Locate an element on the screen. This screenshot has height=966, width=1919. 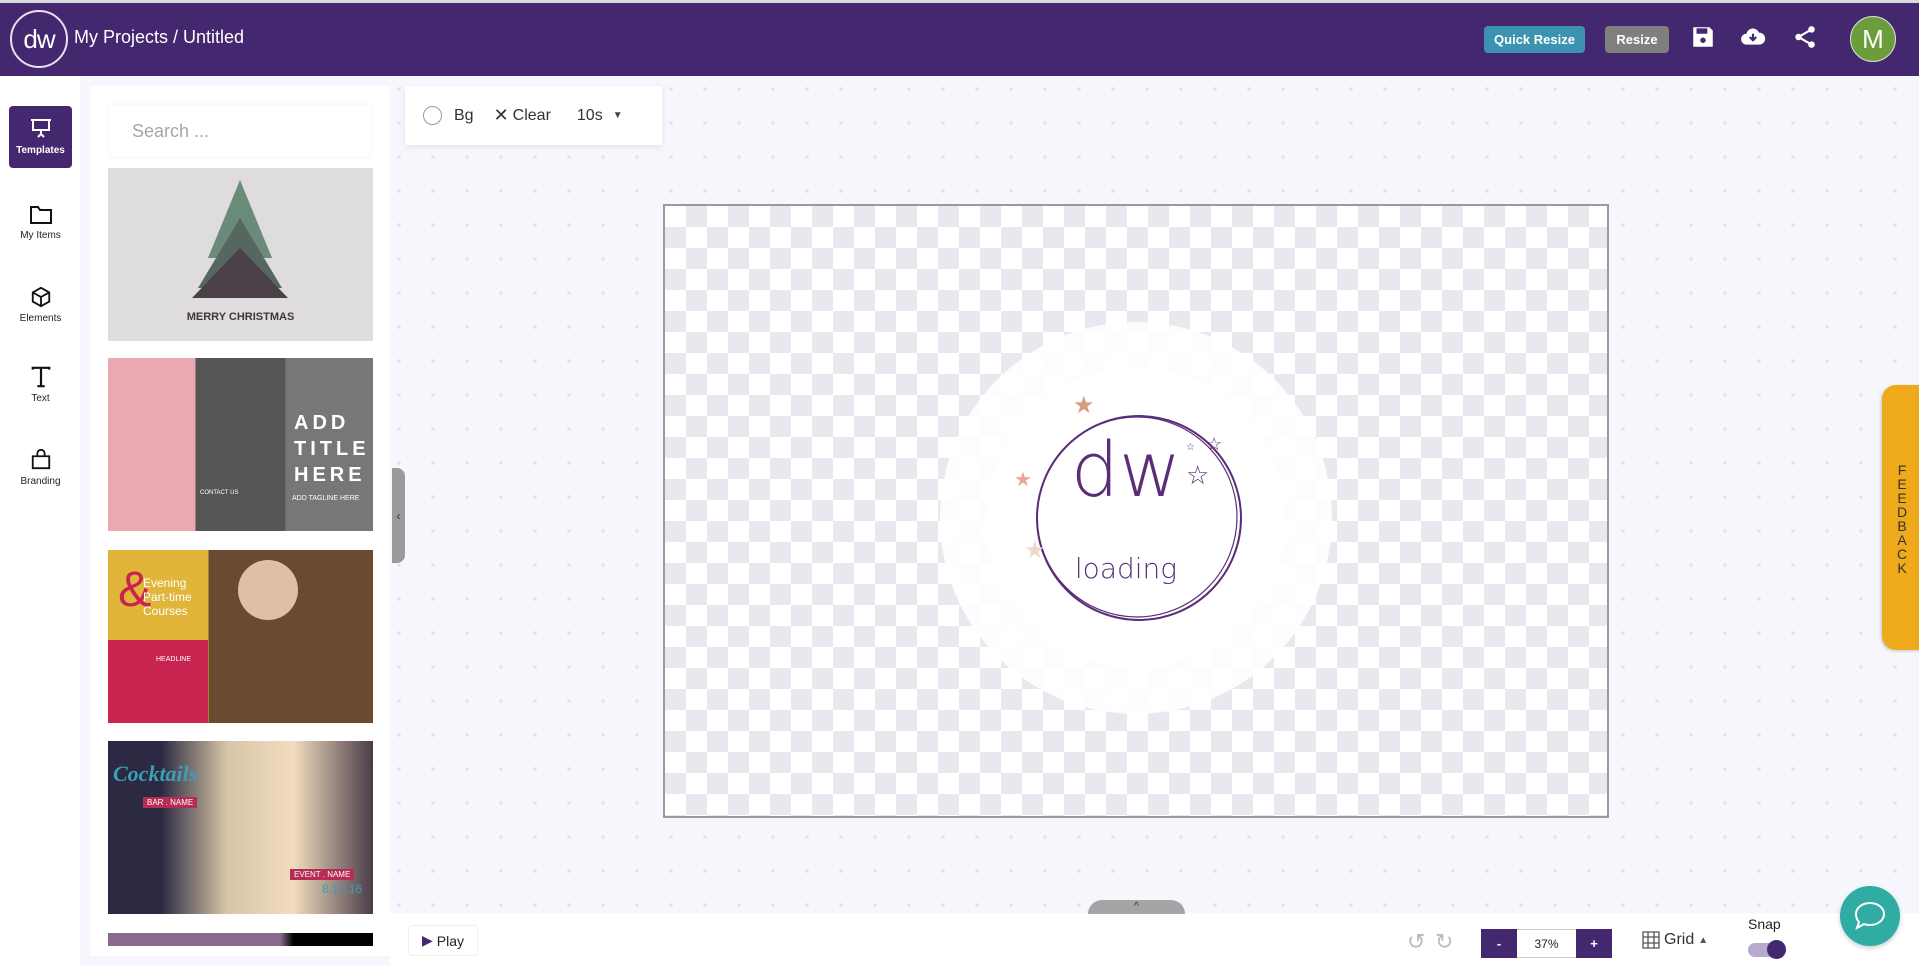
feedback-tab: FEEDBACK is located at coordinates (1900, 517).